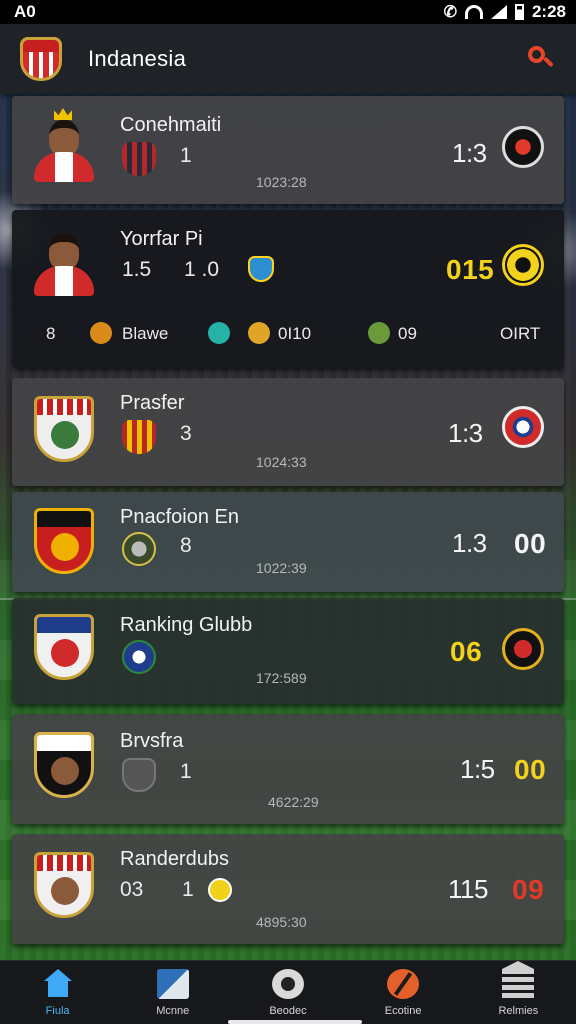 This screenshot has height=1024, width=576. What do you see at coordinates (288, 432) in the screenshot?
I see `match-card: Prasfer 3 1024:33 1:3` at bounding box center [288, 432].